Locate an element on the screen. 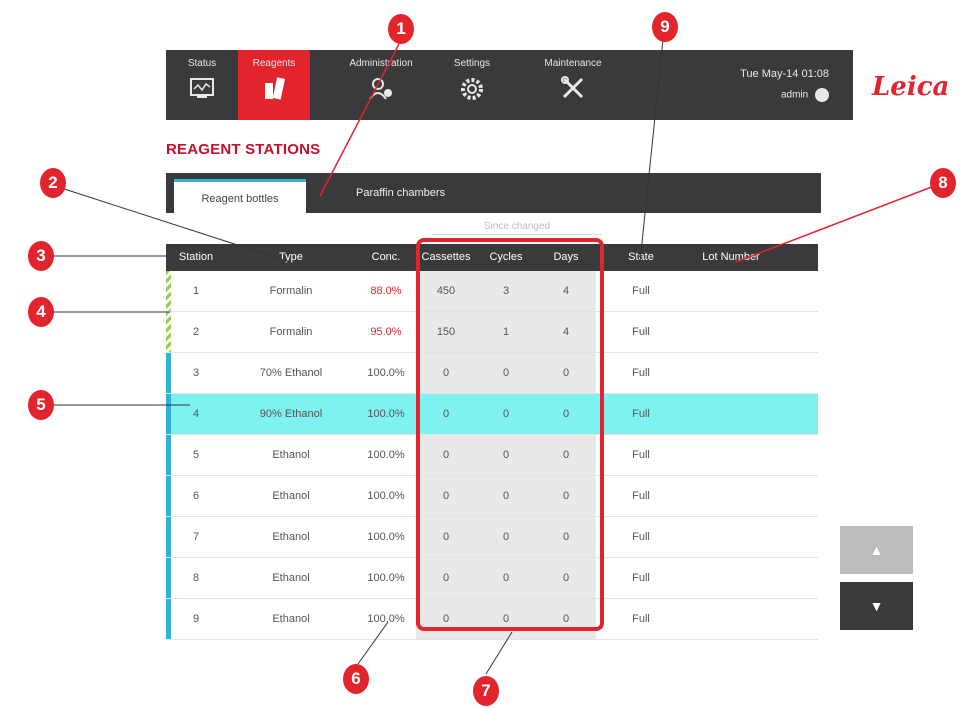 The width and height of the screenshot is (961, 708). callout-2: 2 is located at coordinates (53, 183).